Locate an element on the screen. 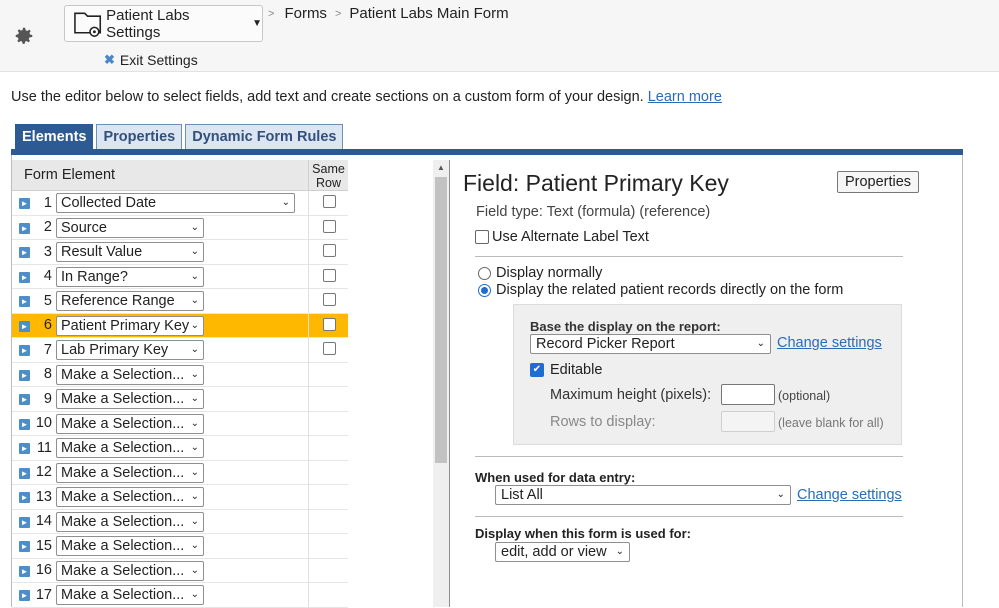  tab-properties: Properties is located at coordinates (139, 136).